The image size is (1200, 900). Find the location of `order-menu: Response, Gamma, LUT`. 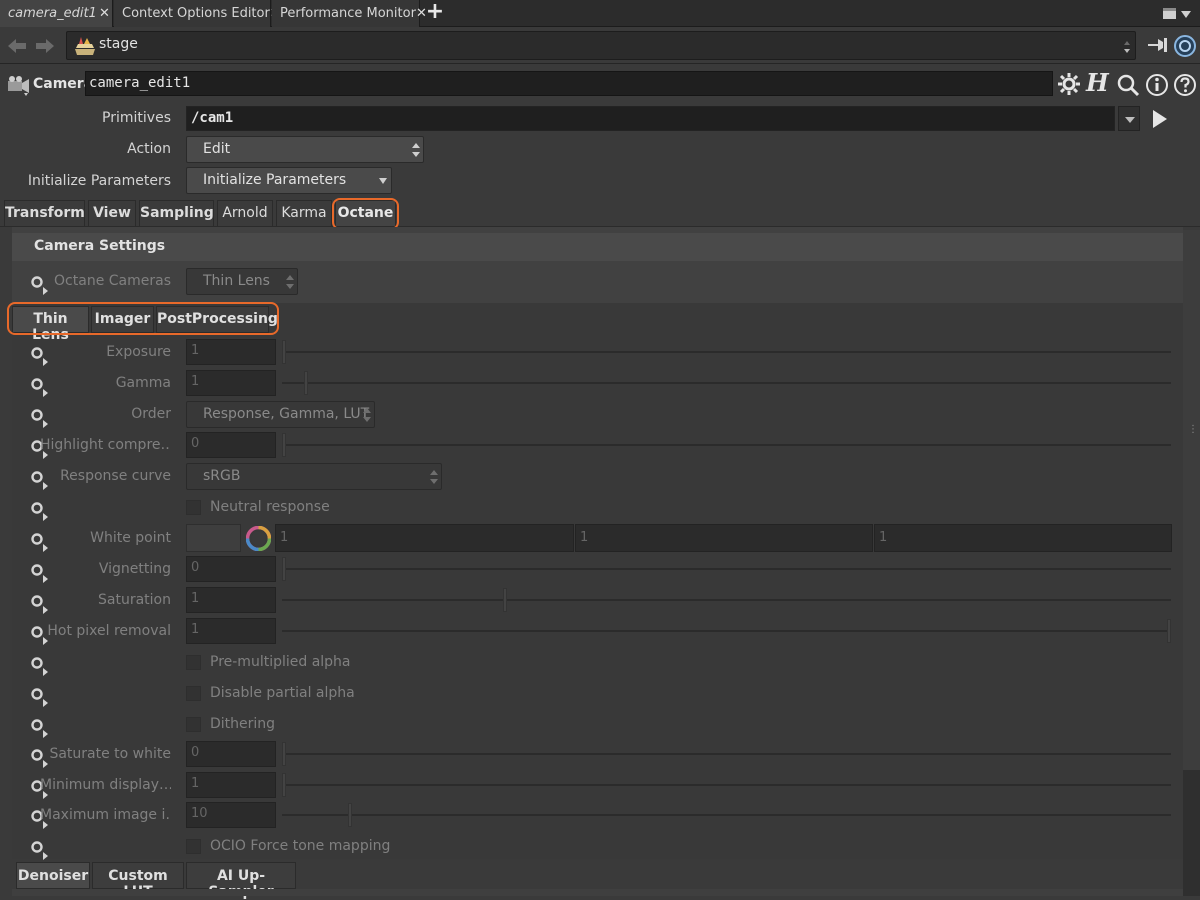

order-menu: Response, Gamma, LUT is located at coordinates (280, 414).